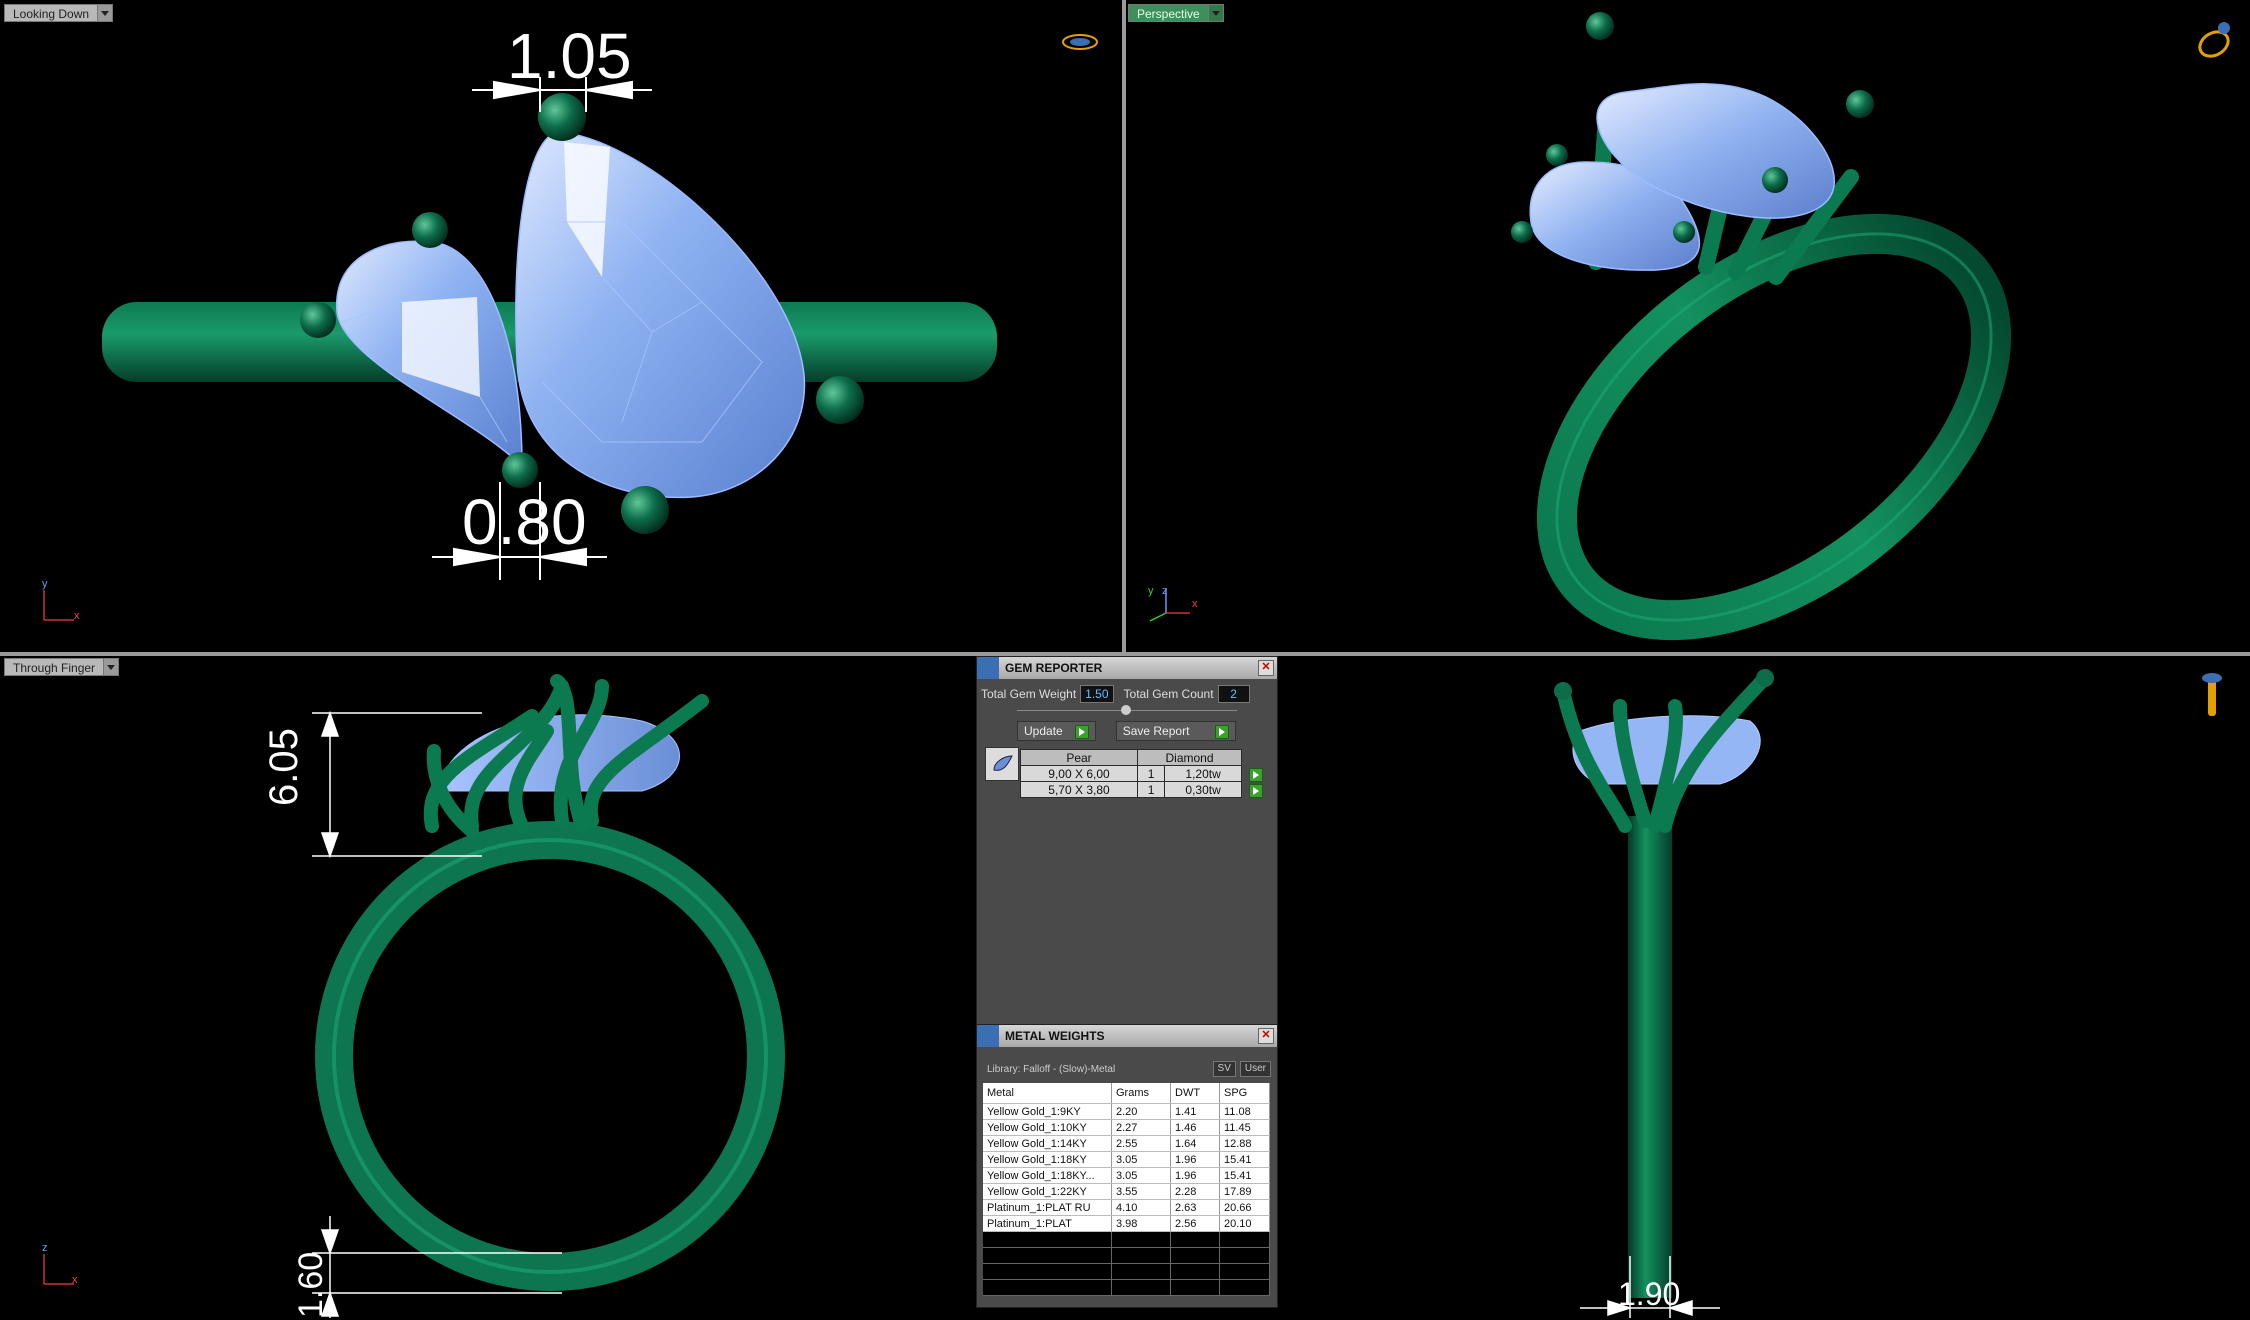  Describe the element at coordinates (550, 1056) in the screenshot. I see `ring-shank` at that location.